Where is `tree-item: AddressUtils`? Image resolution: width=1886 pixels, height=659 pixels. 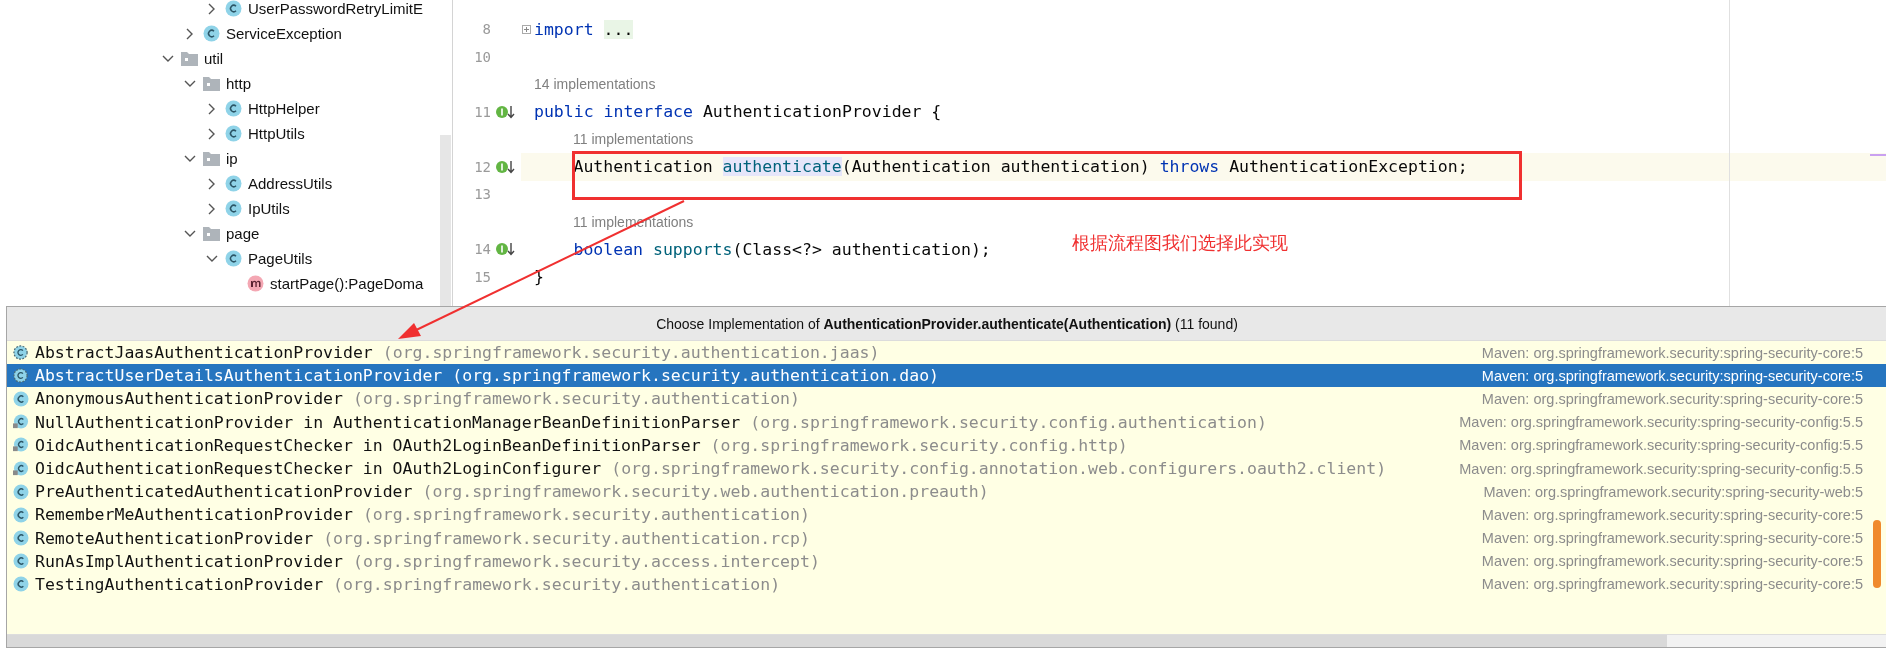
tree-item: AddressUtils is located at coordinates (220, 183).